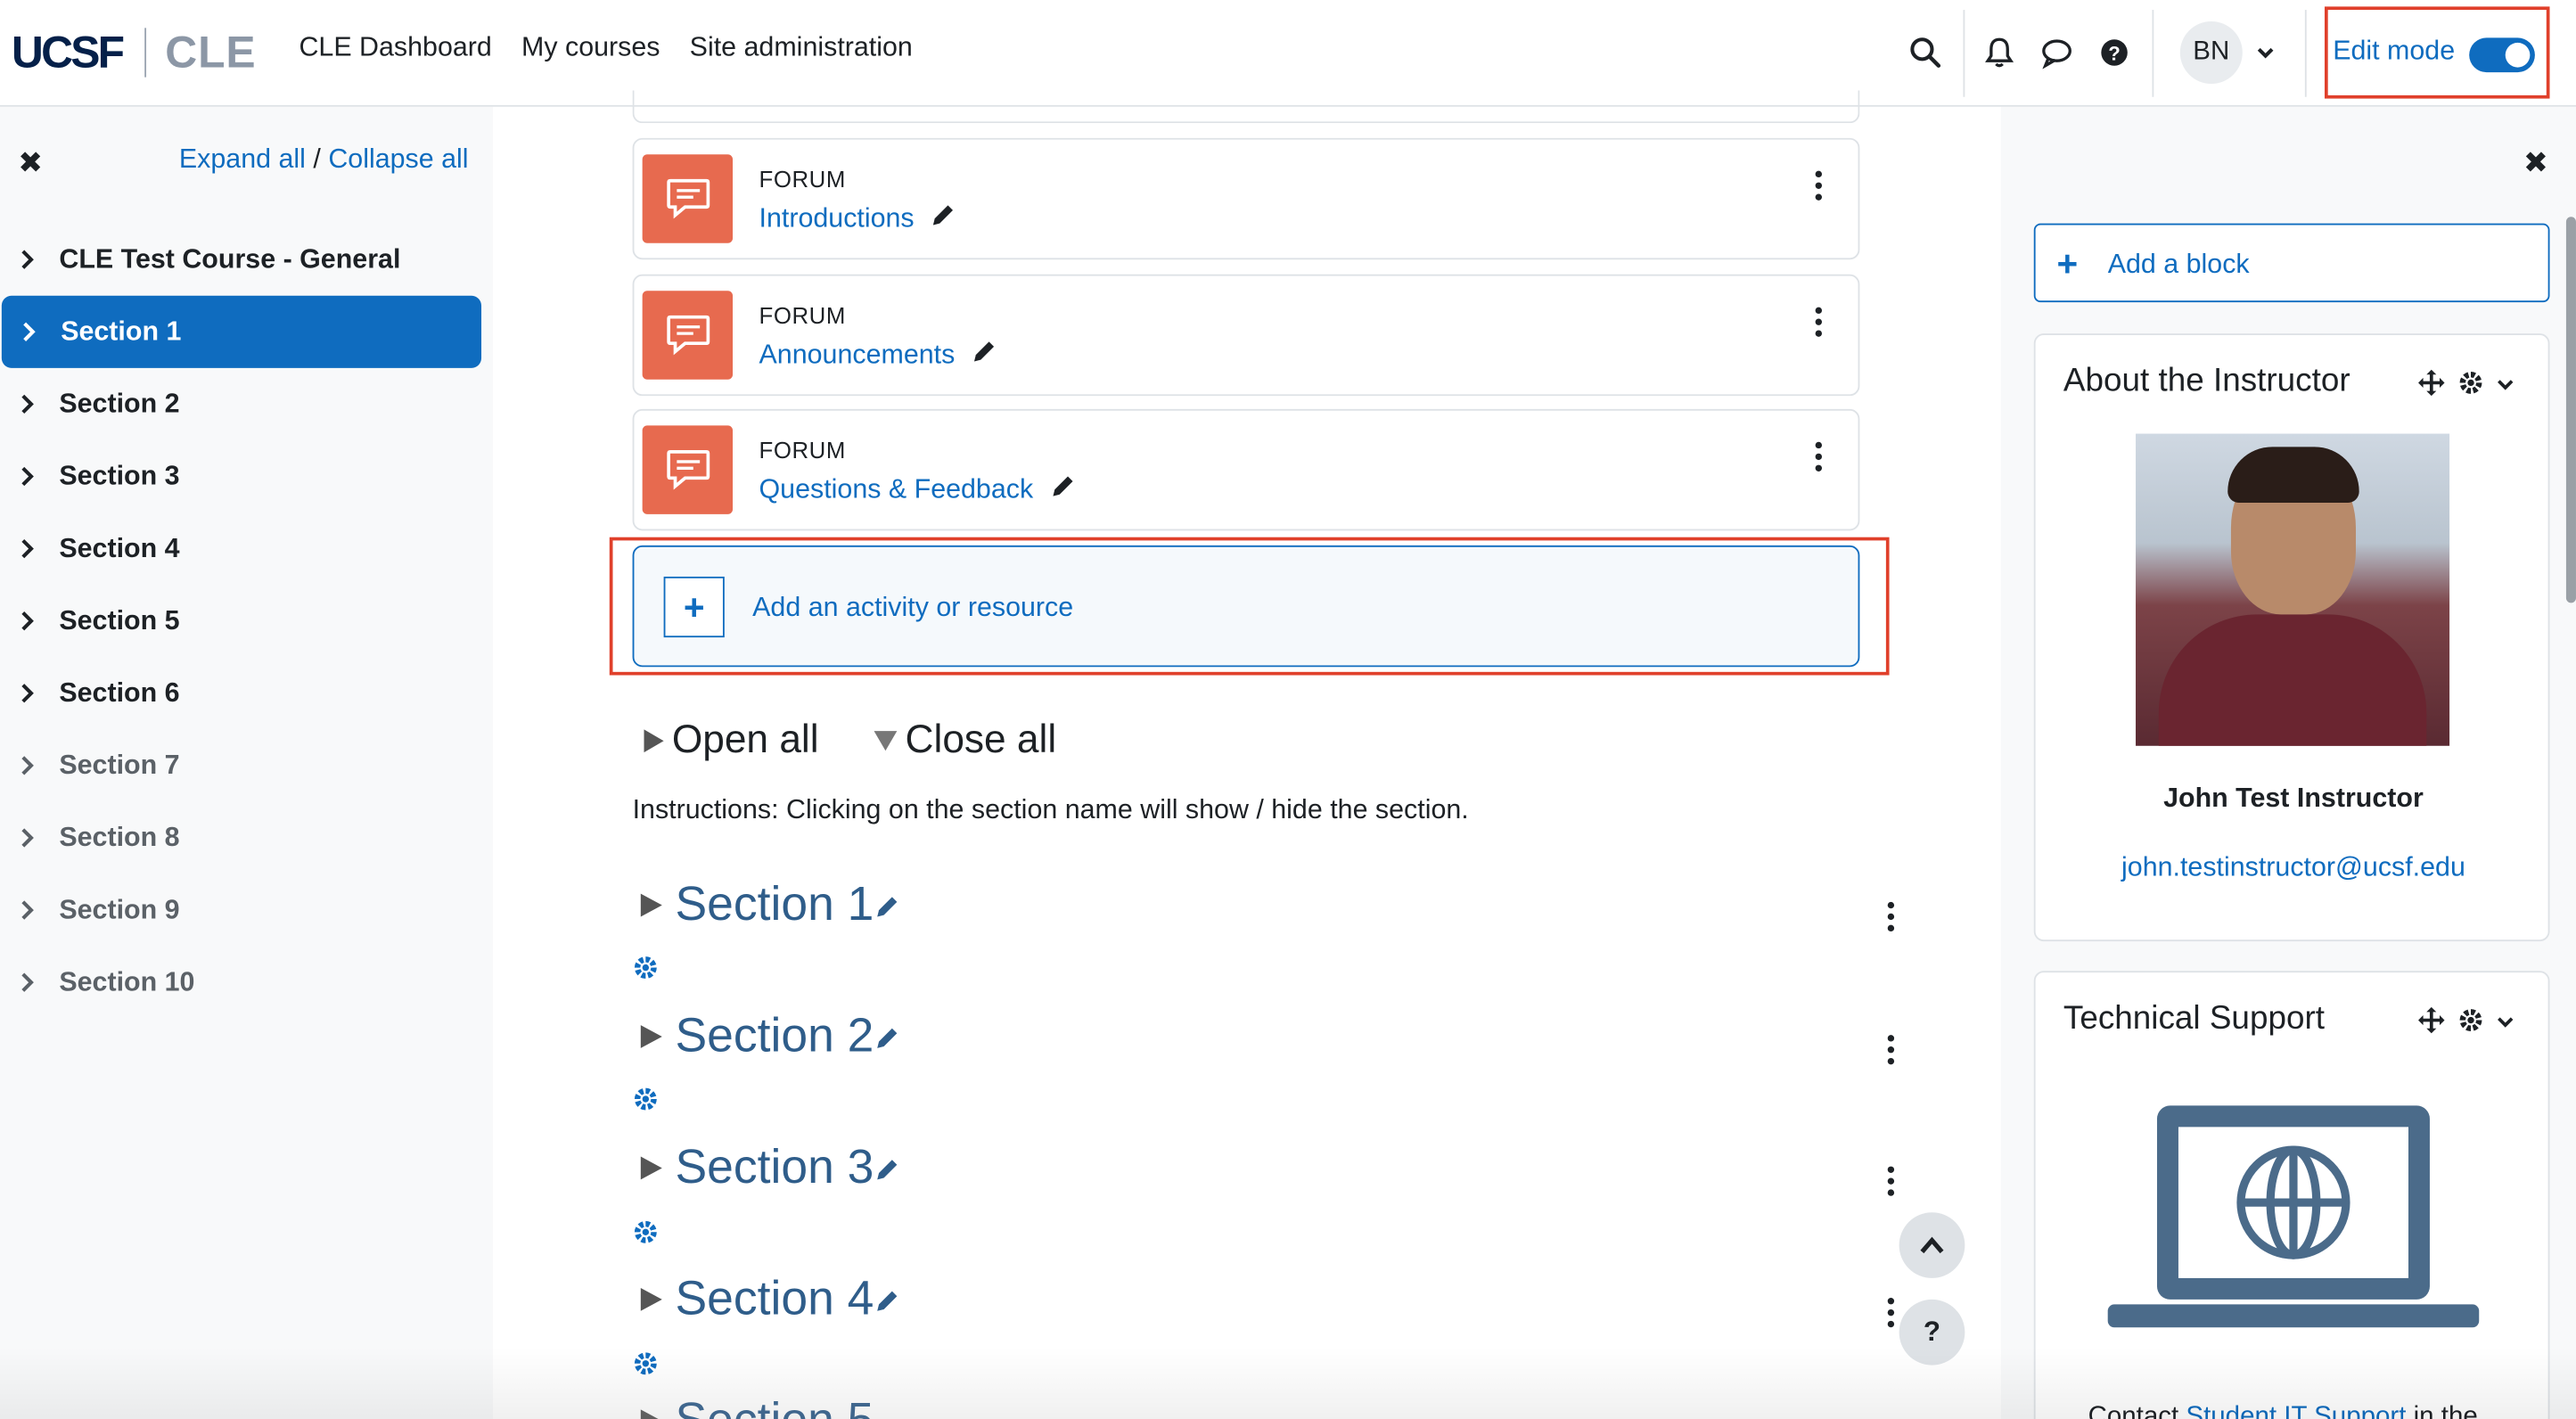 The image size is (2576, 1419). What do you see at coordinates (801, 48) in the screenshot?
I see `nav-site-administration: Site administration` at bounding box center [801, 48].